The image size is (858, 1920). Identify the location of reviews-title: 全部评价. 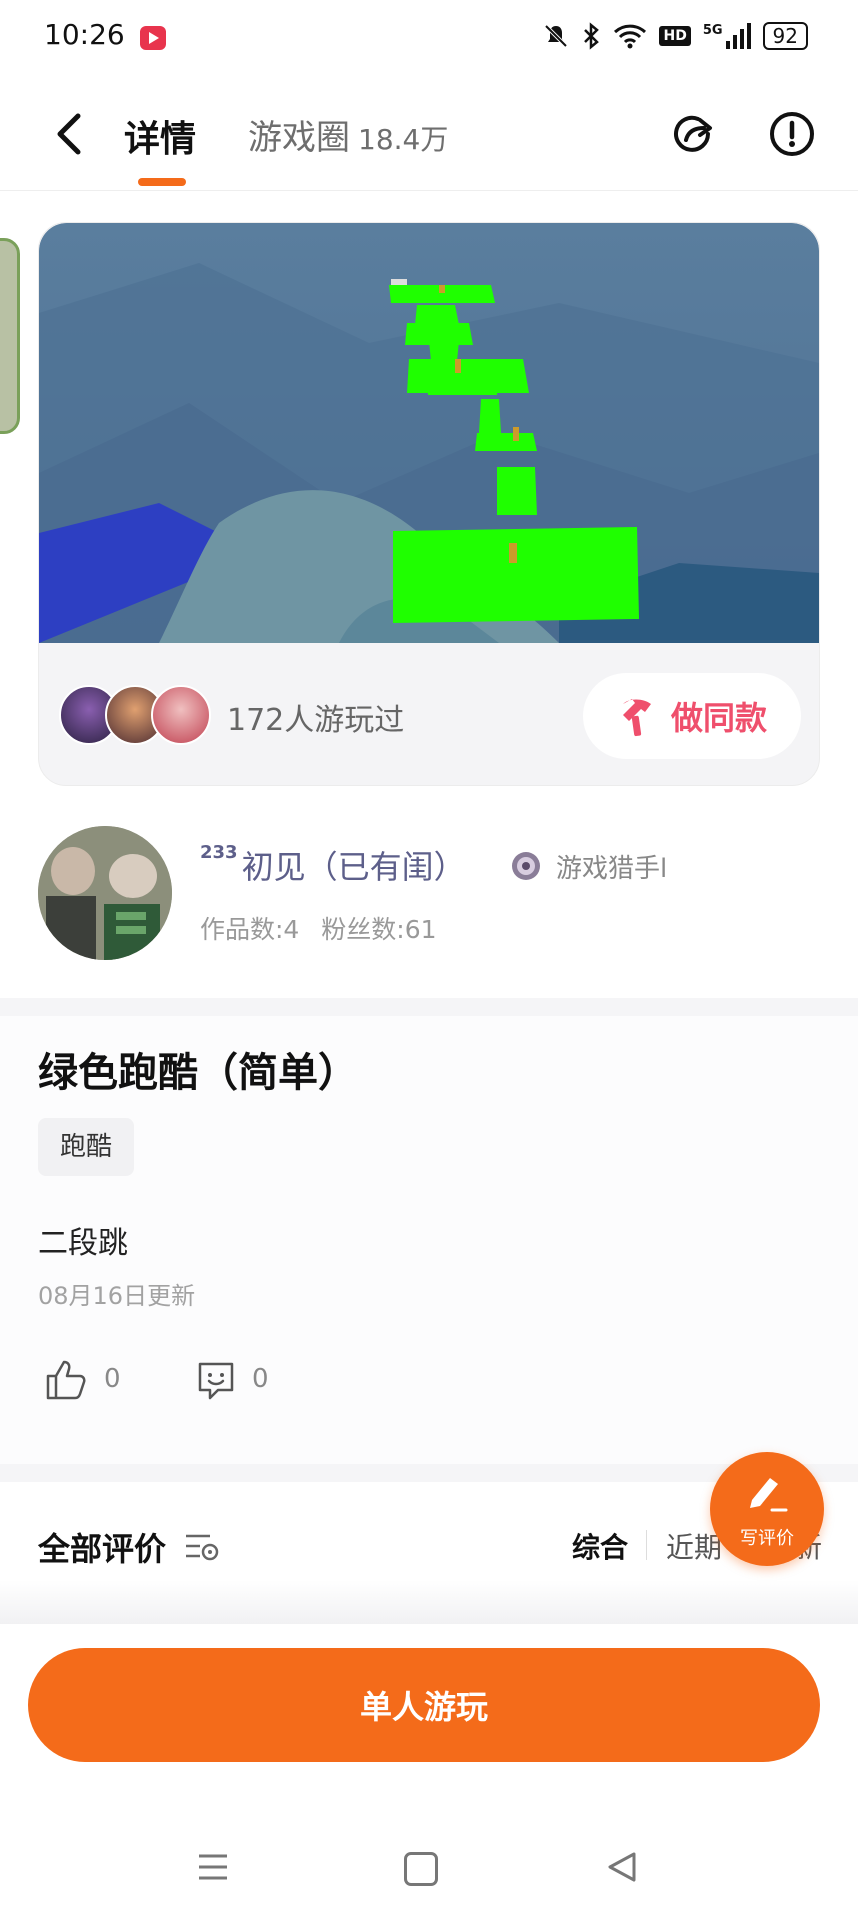
(102, 1549).